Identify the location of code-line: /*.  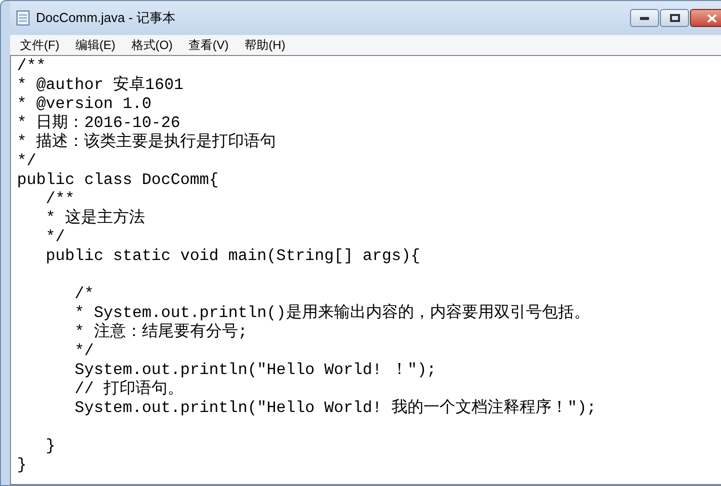
(84, 294).